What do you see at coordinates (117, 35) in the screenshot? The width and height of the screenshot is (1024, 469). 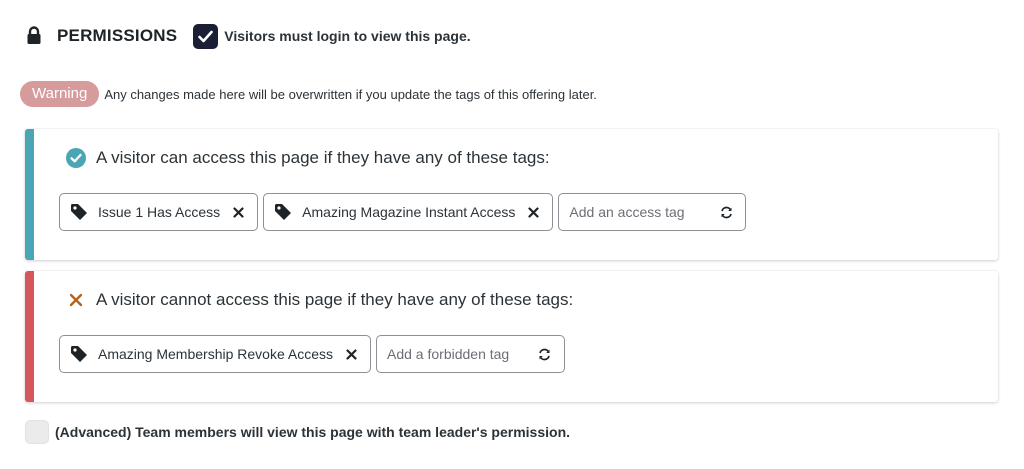 I see `page-title: PERMISSIONS` at bounding box center [117, 35].